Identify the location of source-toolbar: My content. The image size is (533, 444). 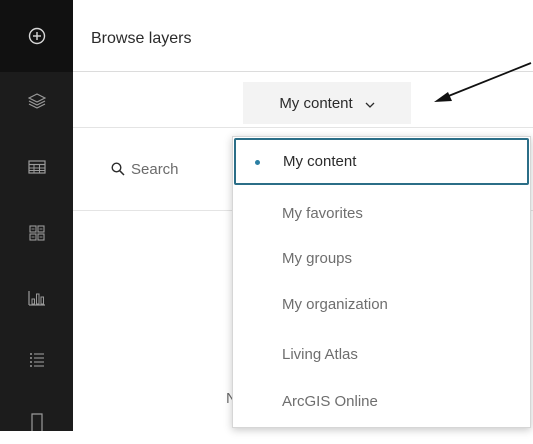
(303, 99).